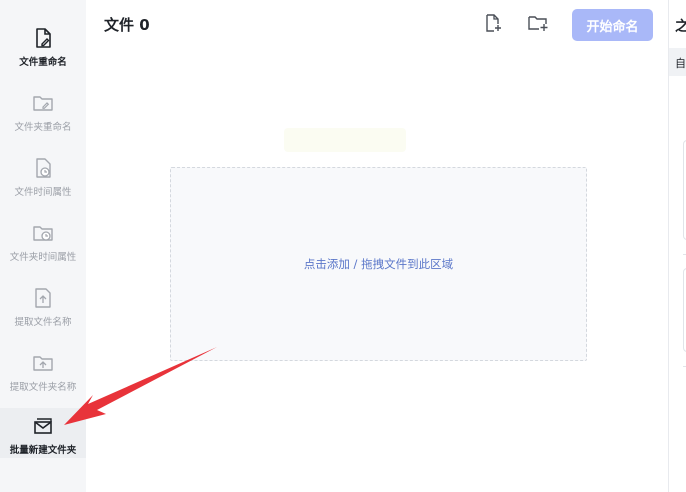 This screenshot has width=686, height=492. Describe the element at coordinates (43, 257) in the screenshot. I see `sidebar-item-label: 文件夹时间属性` at that location.